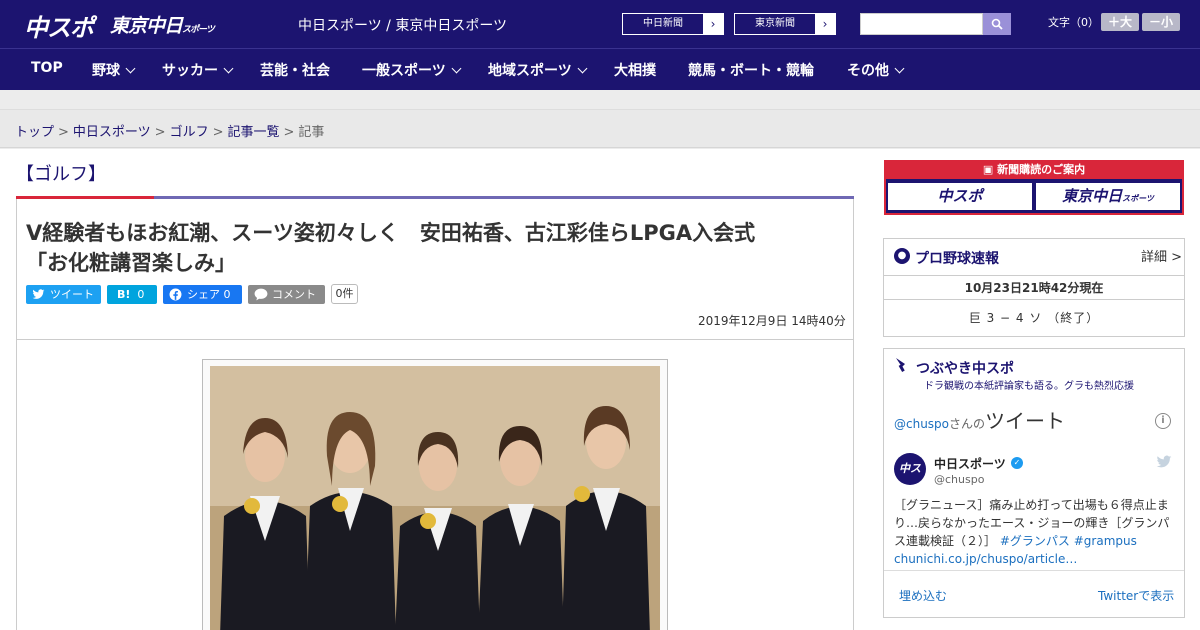 Image resolution: width=1200 pixels, height=630 pixels. Describe the element at coordinates (876, 70) in the screenshot. I see `nav-other: その他` at that location.